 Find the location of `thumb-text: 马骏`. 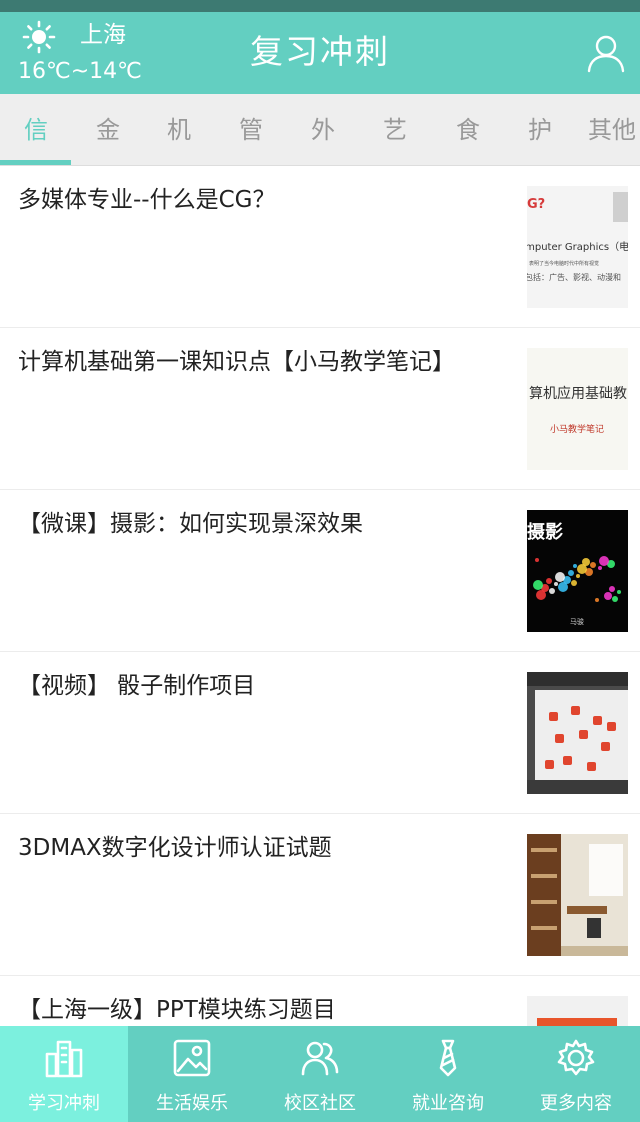

thumb-text: 马骏 is located at coordinates (577, 621).